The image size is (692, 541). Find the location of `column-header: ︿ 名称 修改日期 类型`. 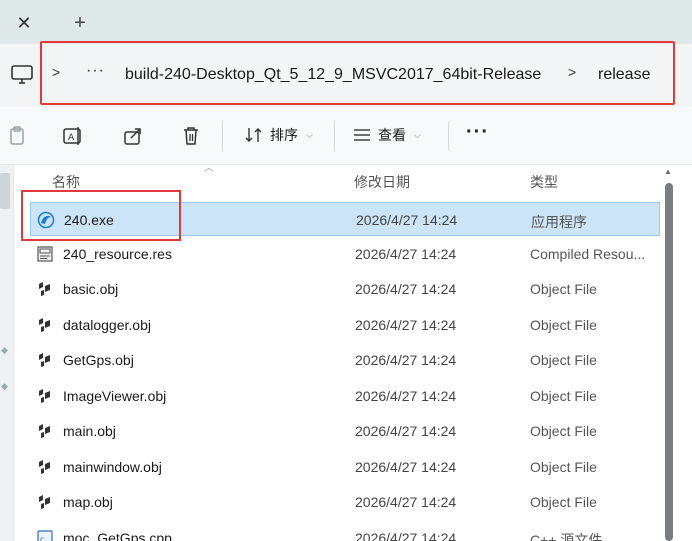

column-header: ︿ 名称 修改日期 类型 is located at coordinates (339, 179).